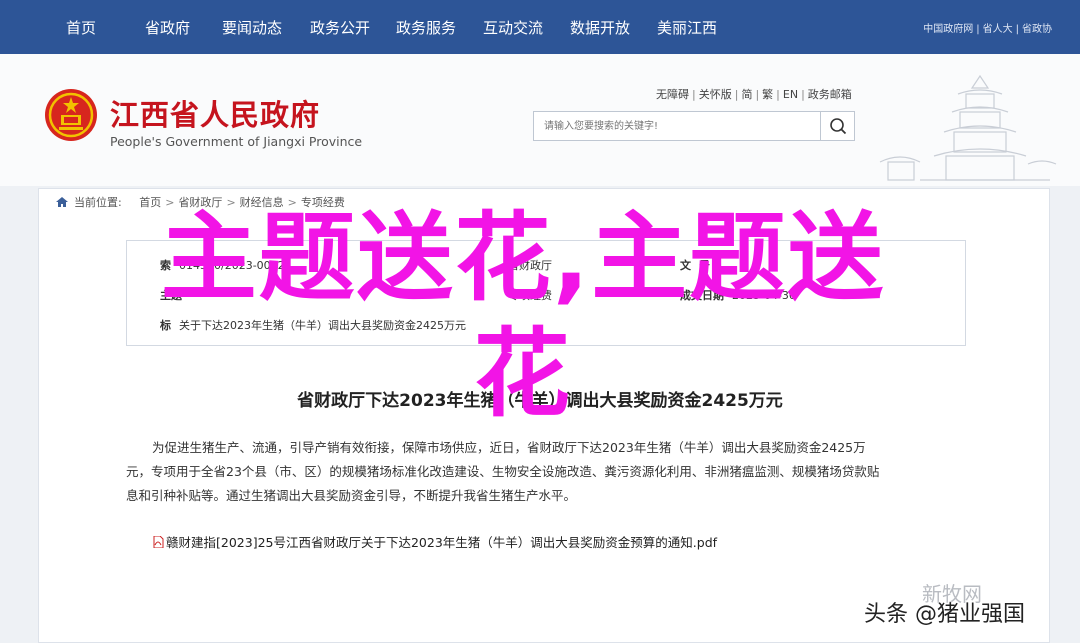 Image resolution: width=1080 pixels, height=643 pixels. Describe the element at coordinates (513, 27) in the screenshot. I see `nav-item-interaction: 互动交流` at that location.